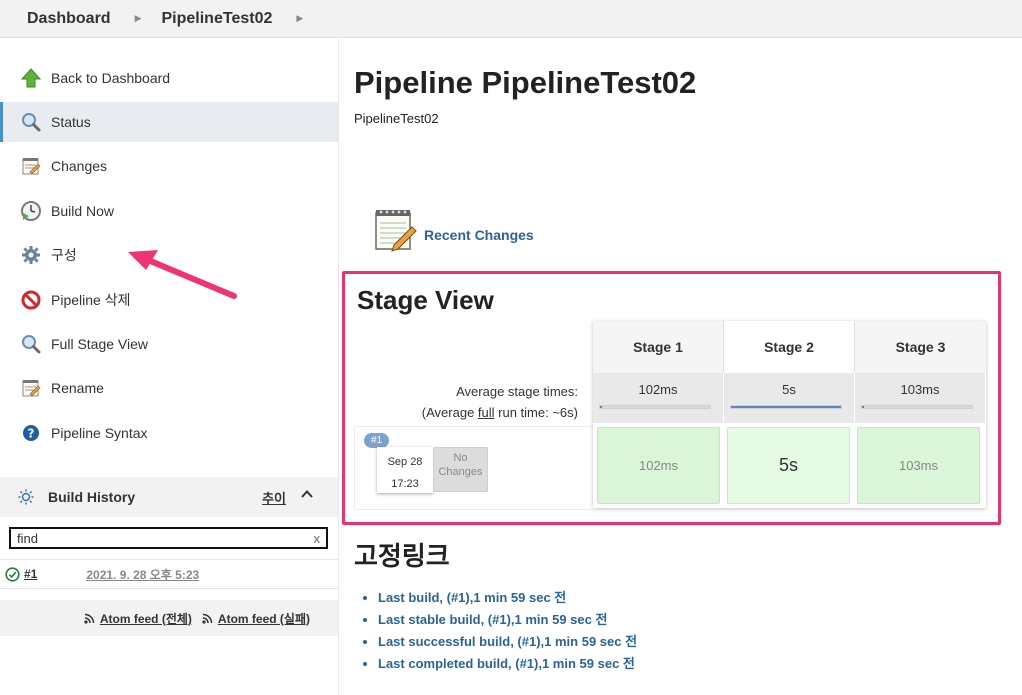  What do you see at coordinates (507, 599) in the screenshot?
I see `permalink-last-build: Last build, (#1),1 min 59 sec 전` at bounding box center [507, 599].